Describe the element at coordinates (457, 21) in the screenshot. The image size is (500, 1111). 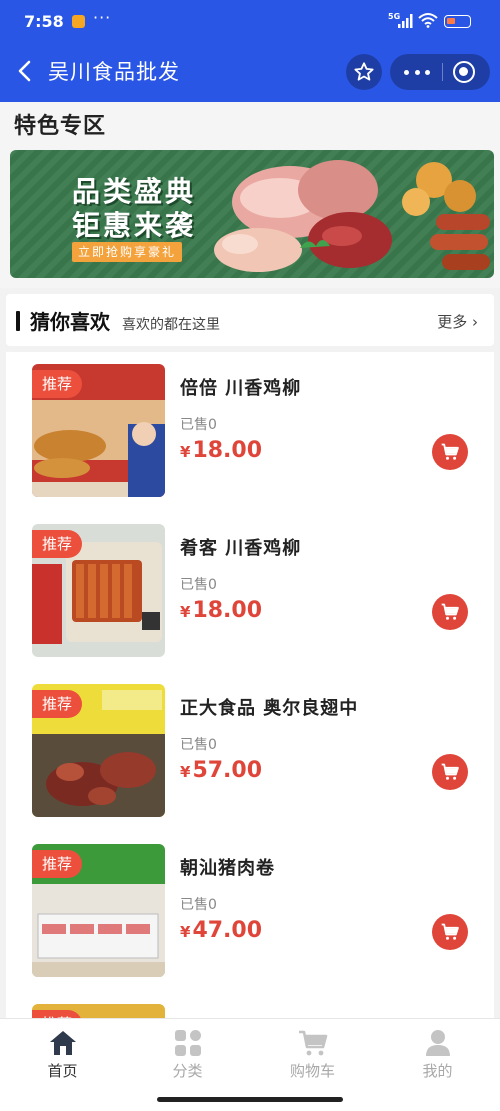
I see `battery-icon` at that location.